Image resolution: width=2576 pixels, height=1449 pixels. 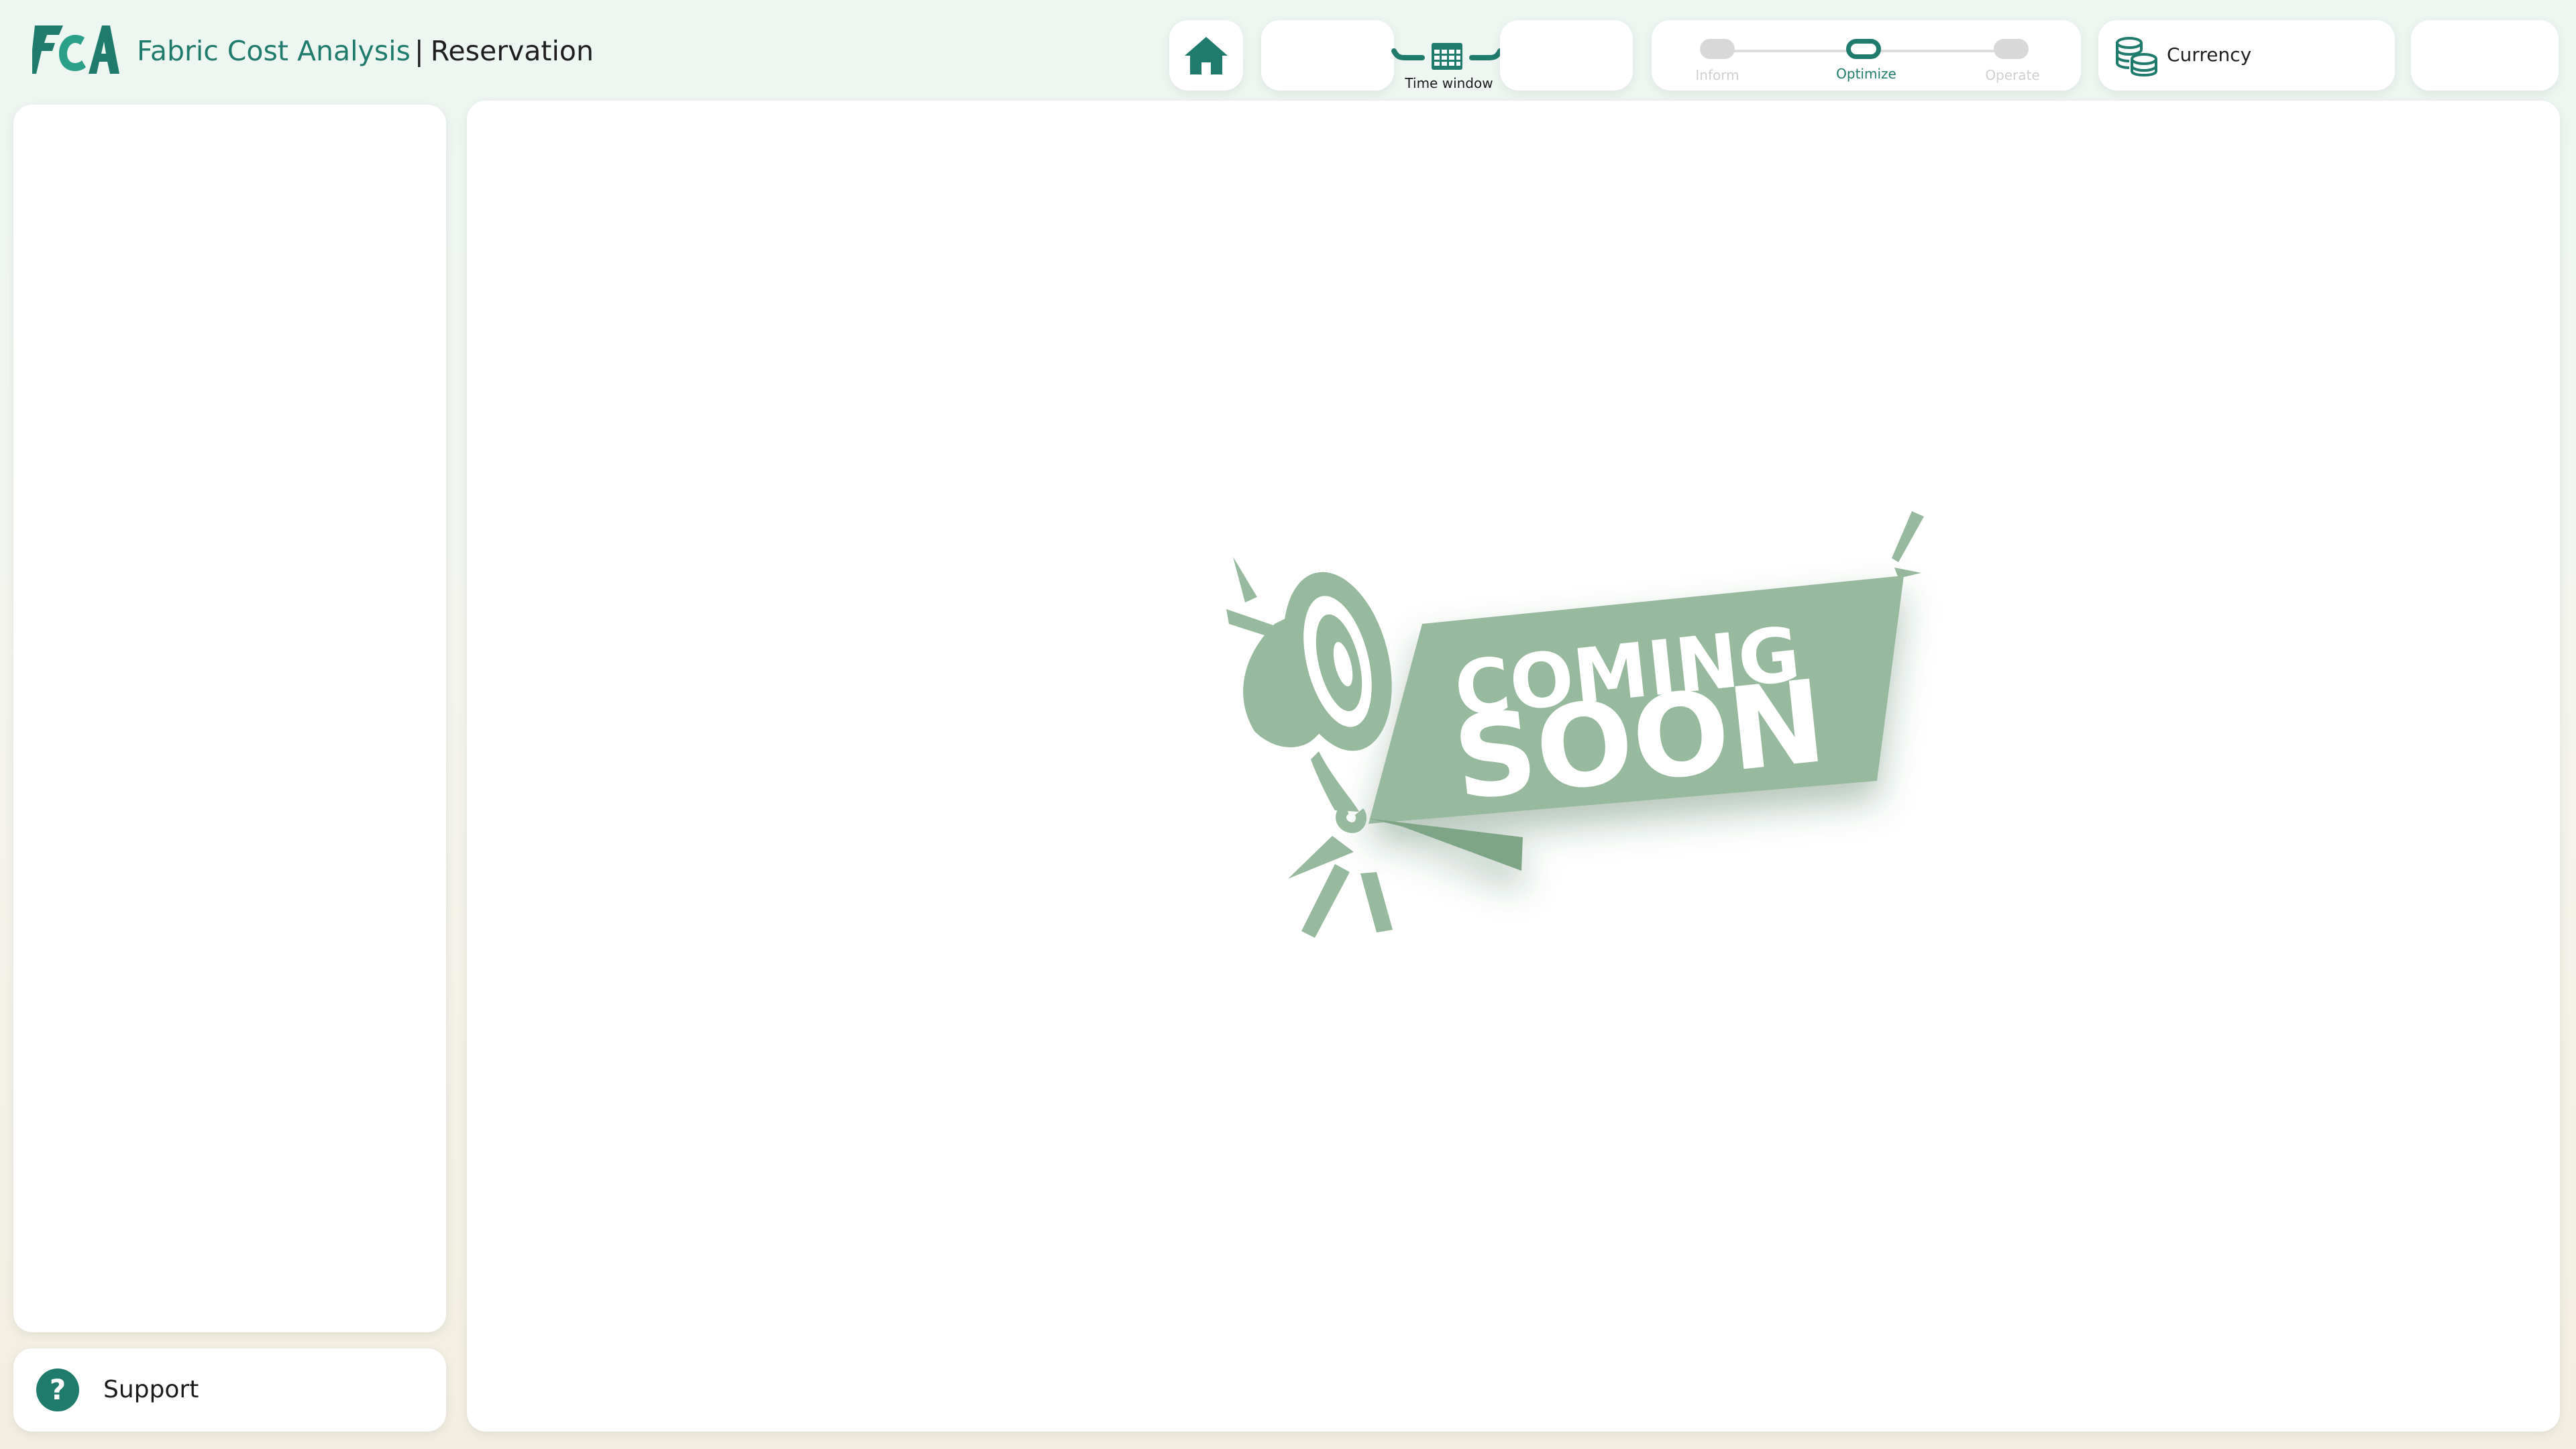 I want to click on support-label: Support, so click(x=151, y=1389).